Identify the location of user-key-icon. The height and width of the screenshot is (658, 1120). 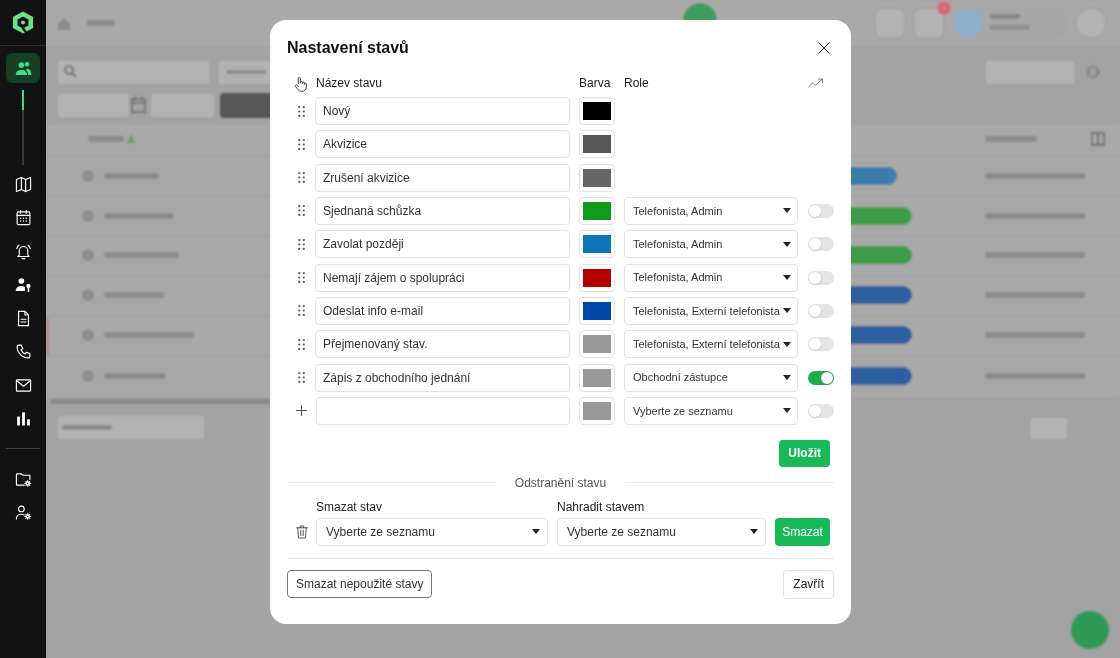
(23, 284).